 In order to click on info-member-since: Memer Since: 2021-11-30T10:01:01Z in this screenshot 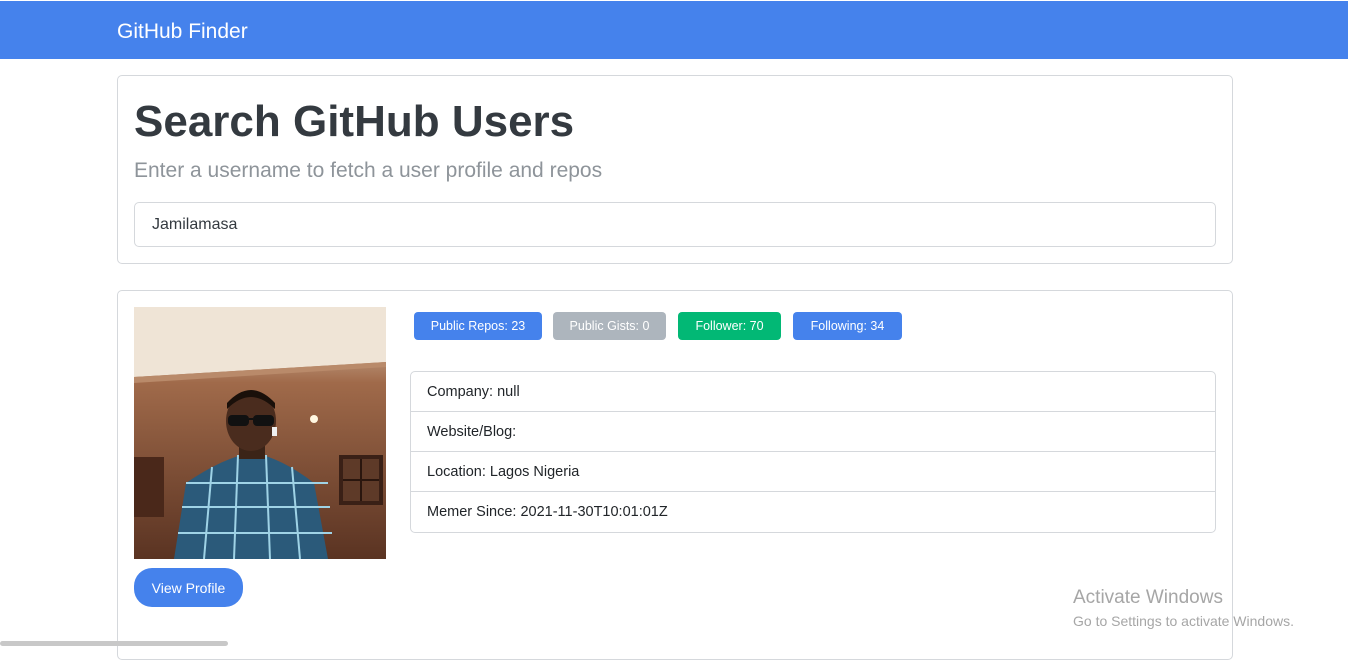, I will do `click(813, 512)`.